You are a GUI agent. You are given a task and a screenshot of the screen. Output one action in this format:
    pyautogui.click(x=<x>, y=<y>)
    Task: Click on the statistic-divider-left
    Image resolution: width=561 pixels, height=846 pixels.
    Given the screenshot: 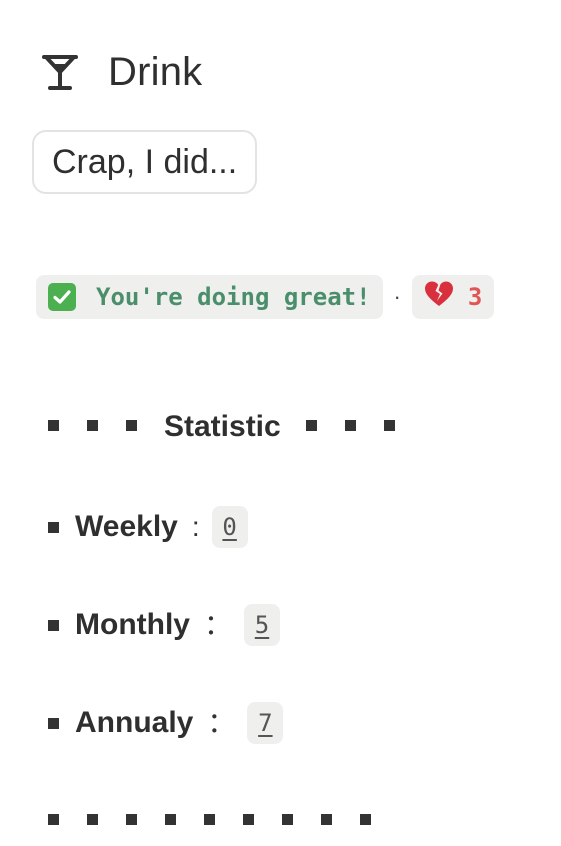 What is the action you would take?
    pyautogui.click(x=92, y=425)
    